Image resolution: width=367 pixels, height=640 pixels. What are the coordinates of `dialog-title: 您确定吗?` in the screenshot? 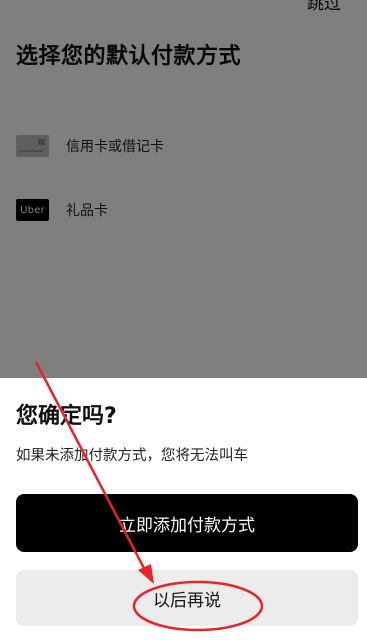 It's located at (66, 416).